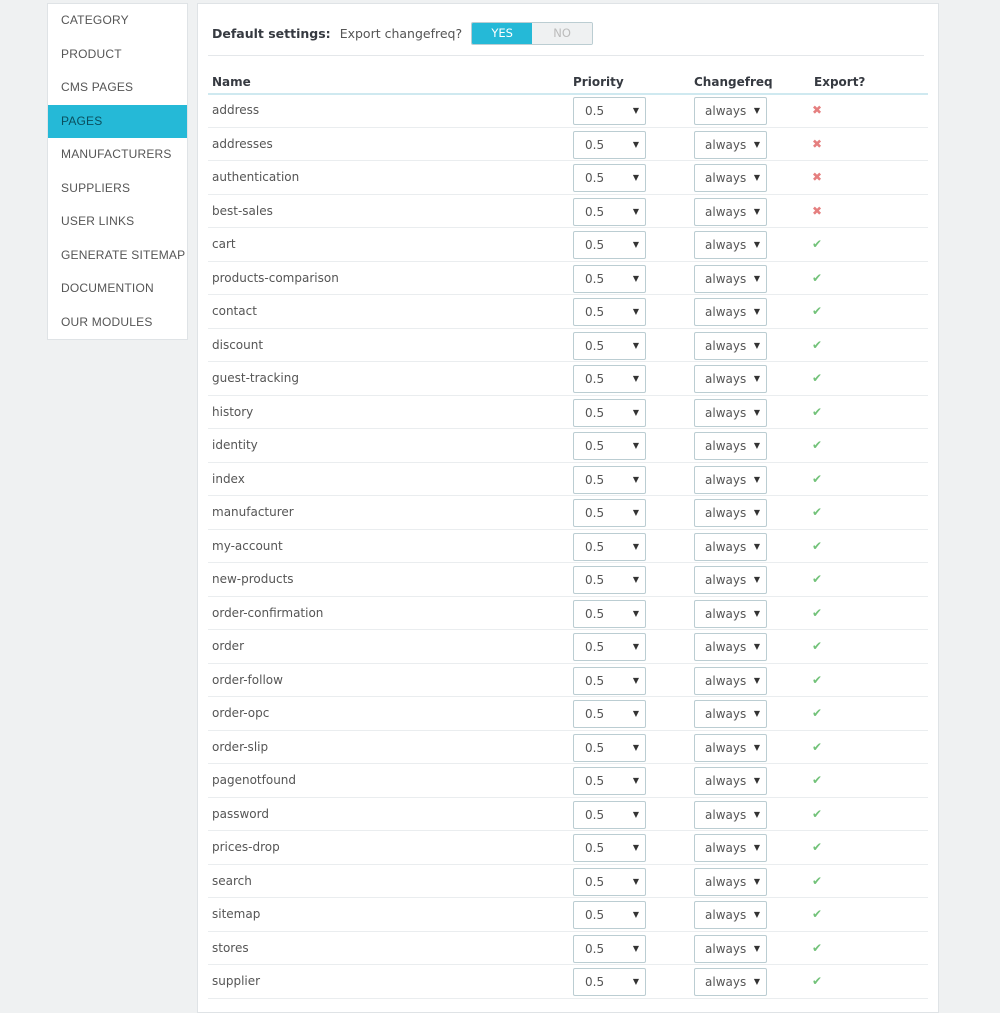  I want to click on sidebar-item-suppliers: SUPPLIERS, so click(117, 189).